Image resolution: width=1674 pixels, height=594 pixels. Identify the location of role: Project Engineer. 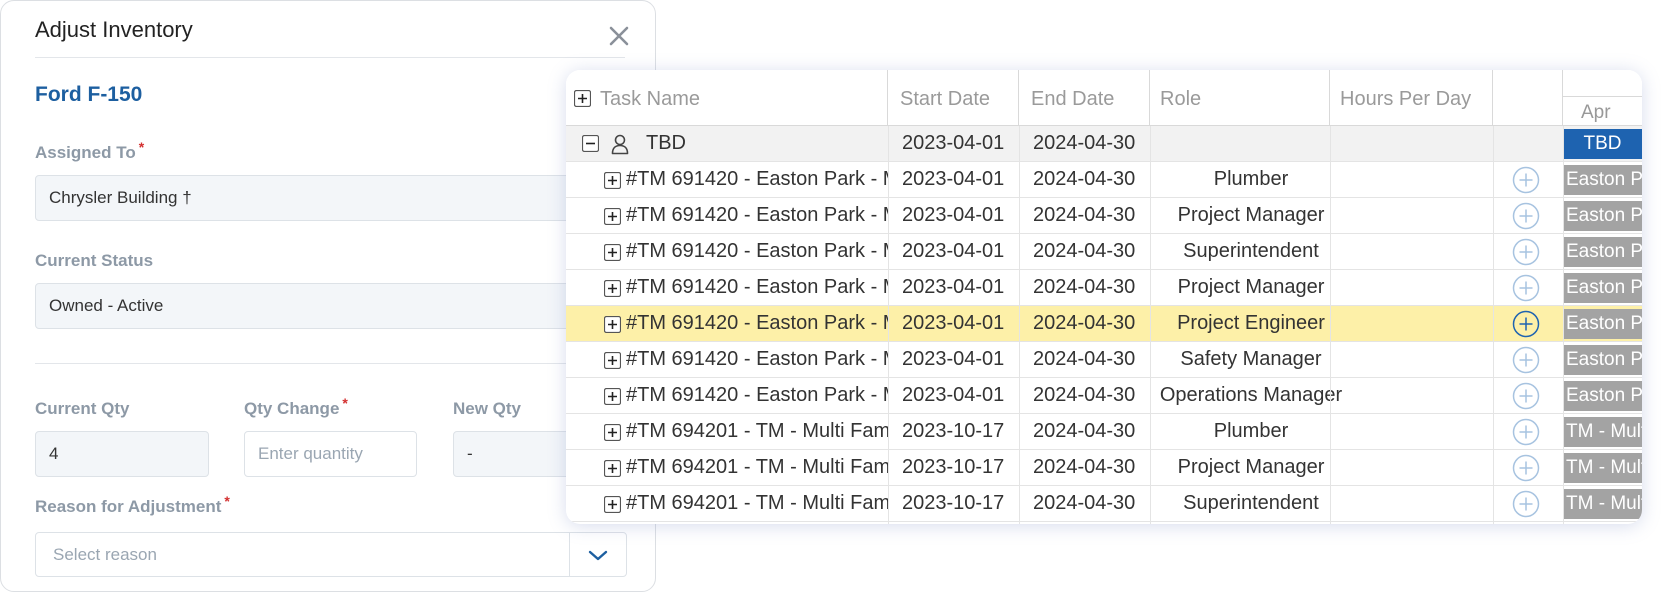
(1251, 323).